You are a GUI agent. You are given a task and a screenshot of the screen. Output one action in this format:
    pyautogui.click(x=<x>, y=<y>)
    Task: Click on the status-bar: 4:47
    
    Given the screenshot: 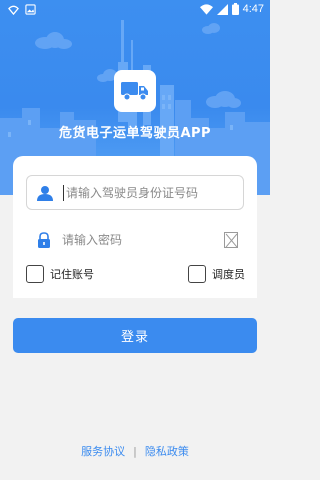 What is the action you would take?
    pyautogui.click(x=135, y=10)
    